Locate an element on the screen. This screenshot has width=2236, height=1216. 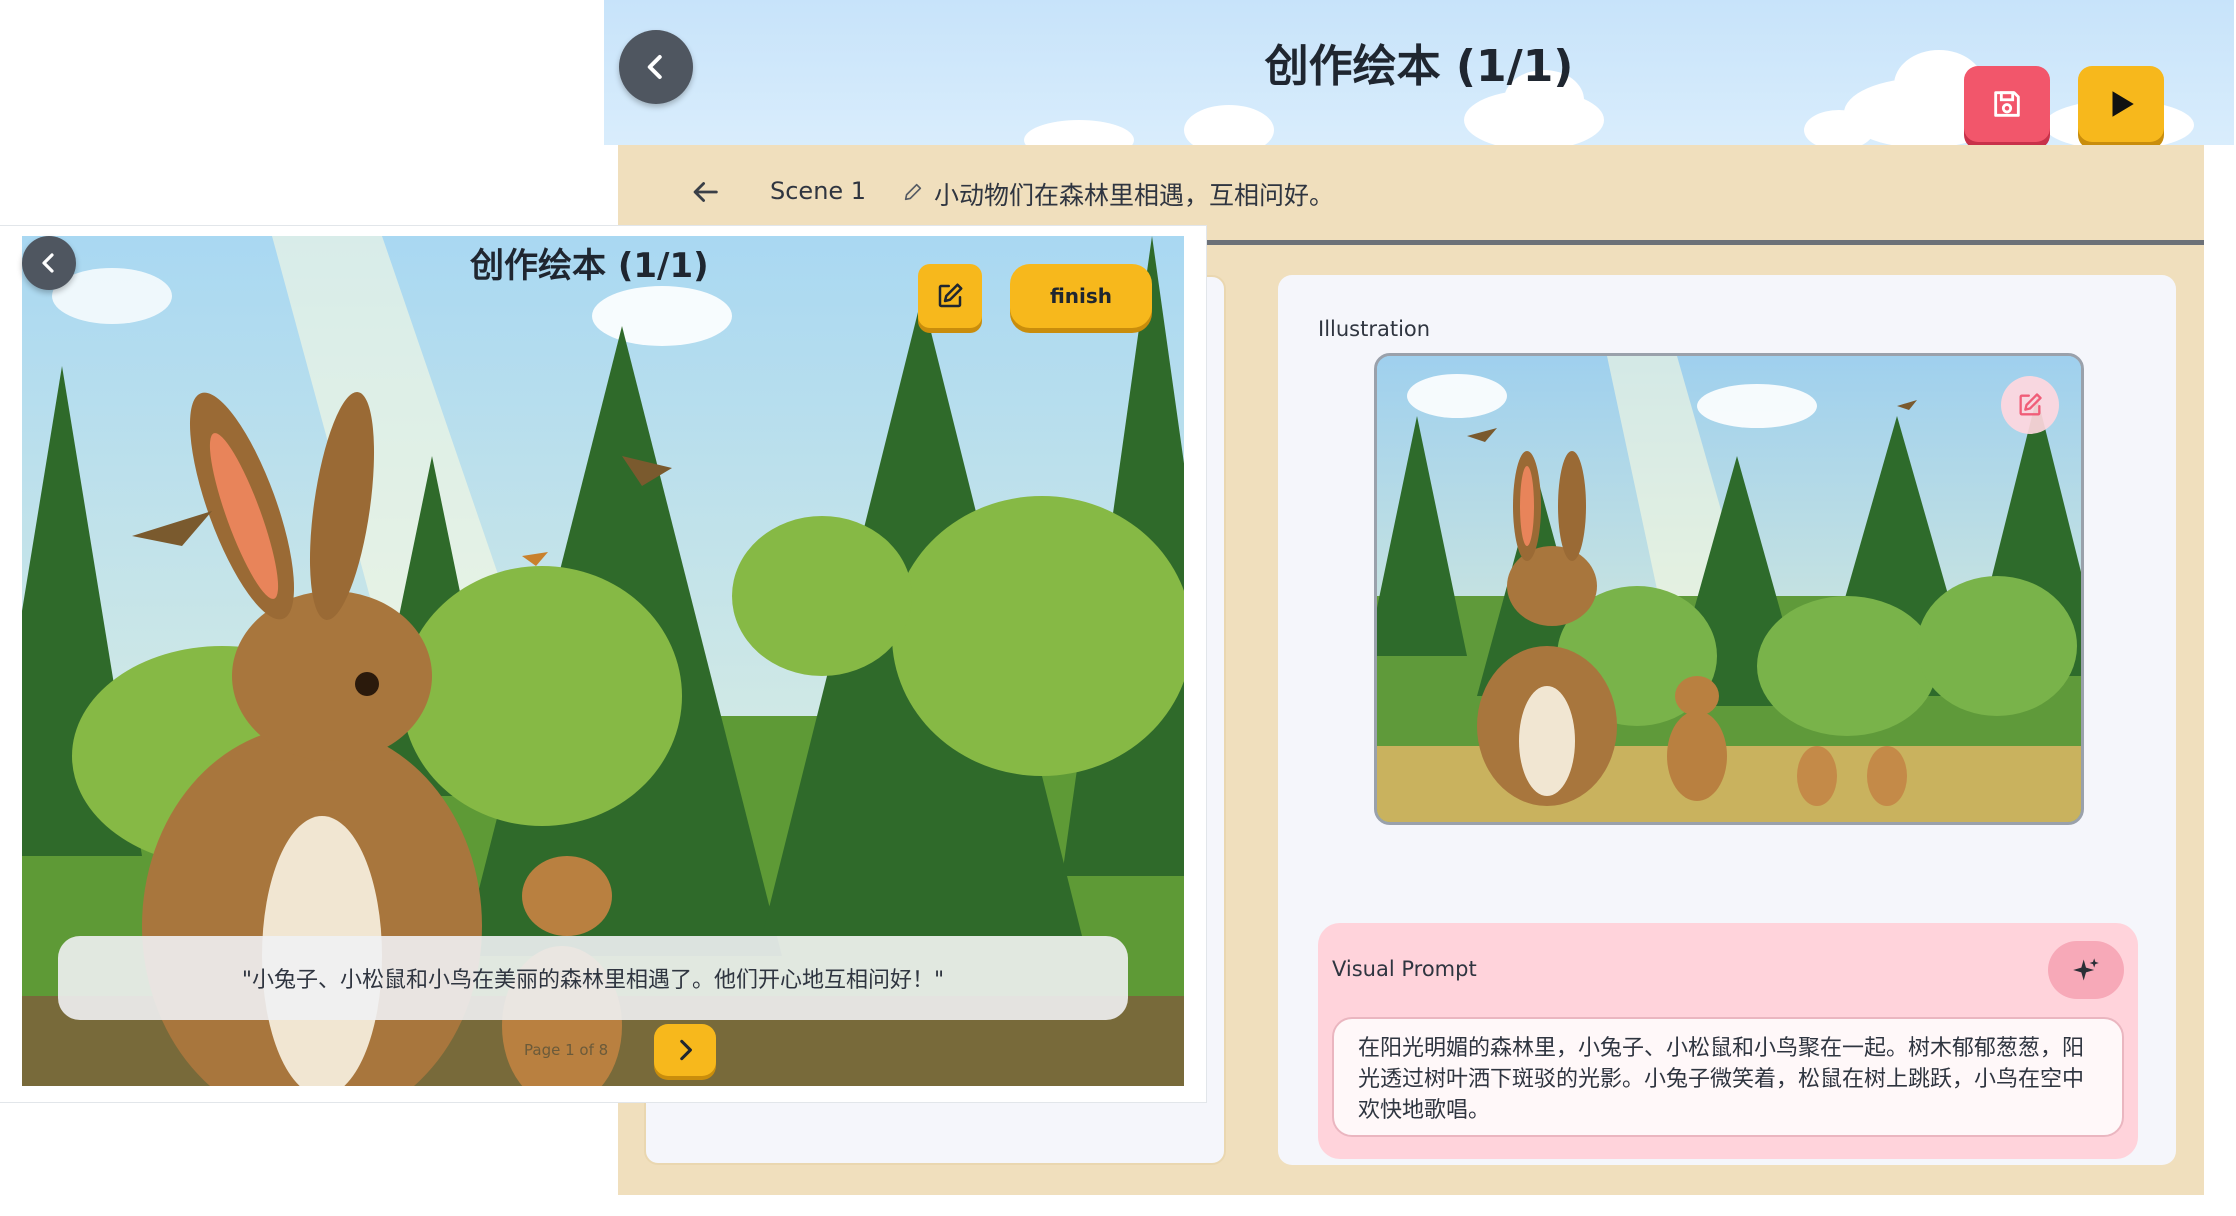
save-icon is located at coordinates (2007, 104).